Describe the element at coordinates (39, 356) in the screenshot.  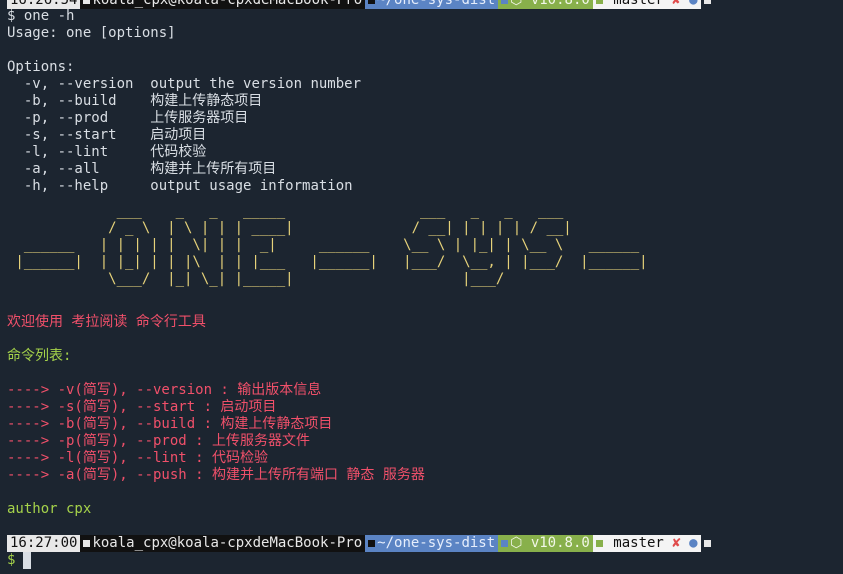
I see `command-list-title: 命令列表:` at that location.